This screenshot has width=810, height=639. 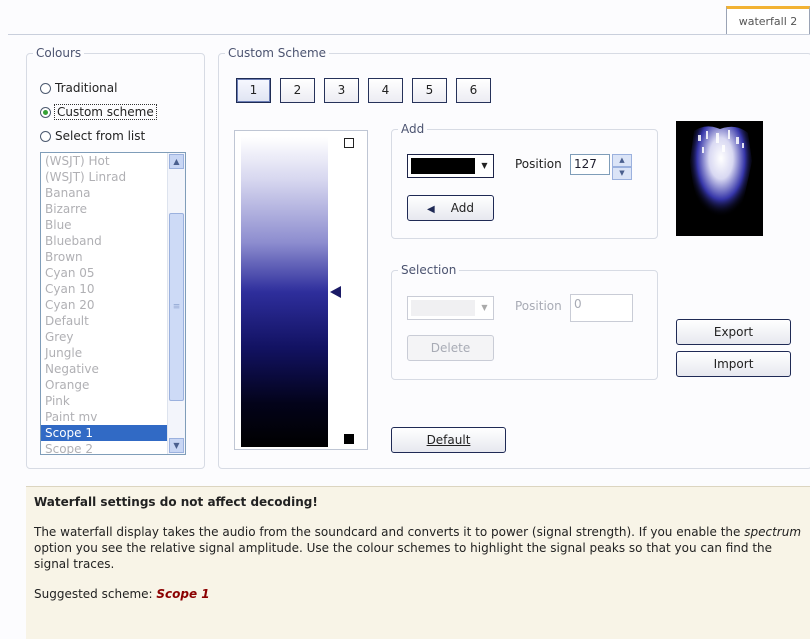 I want to click on waterfall-preview, so click(x=719, y=178).